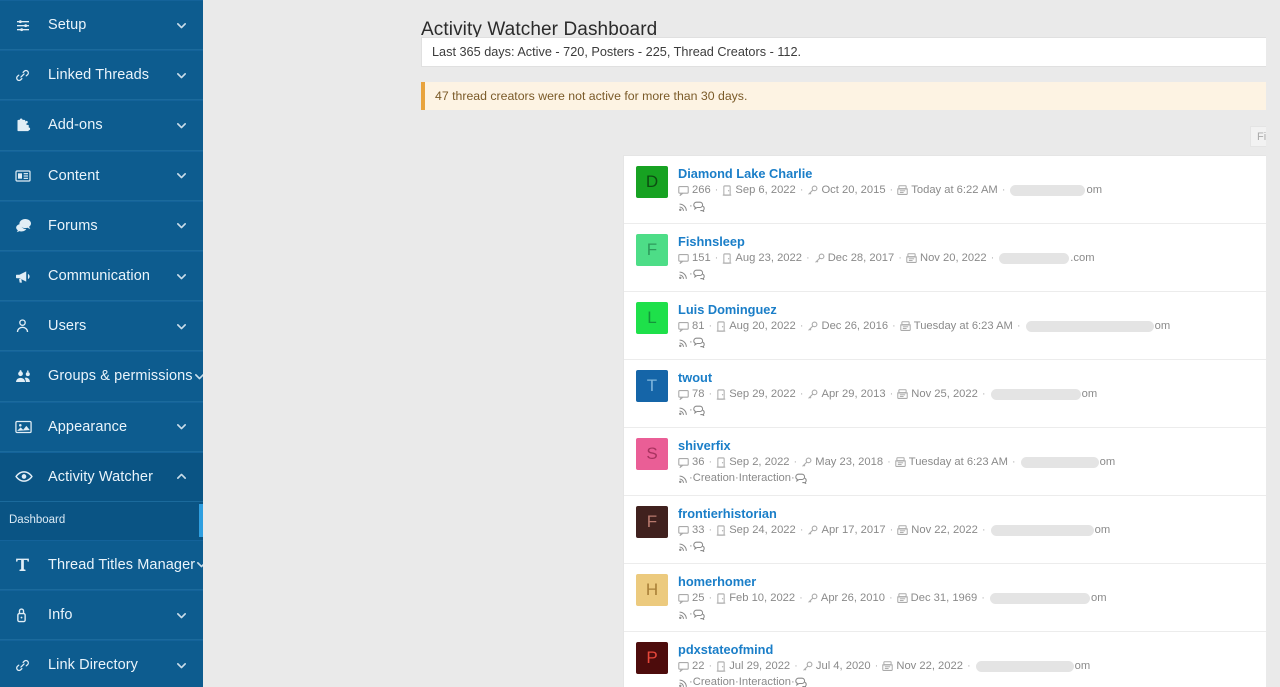  I want to click on username-link: Fishnsleep, so click(711, 241).